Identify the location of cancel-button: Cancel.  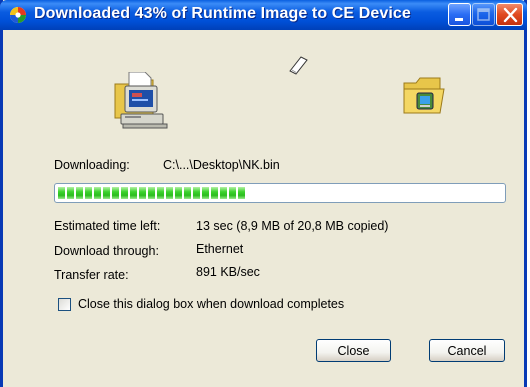
(467, 350).